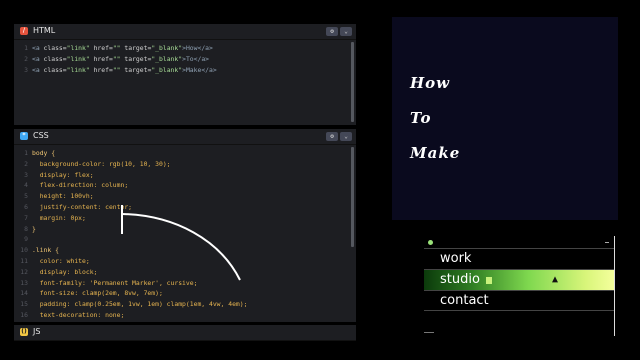 This screenshot has height=360, width=640. What do you see at coordinates (185, 250) in the screenshot?
I see `code-line: 10 .link {` at bounding box center [185, 250].